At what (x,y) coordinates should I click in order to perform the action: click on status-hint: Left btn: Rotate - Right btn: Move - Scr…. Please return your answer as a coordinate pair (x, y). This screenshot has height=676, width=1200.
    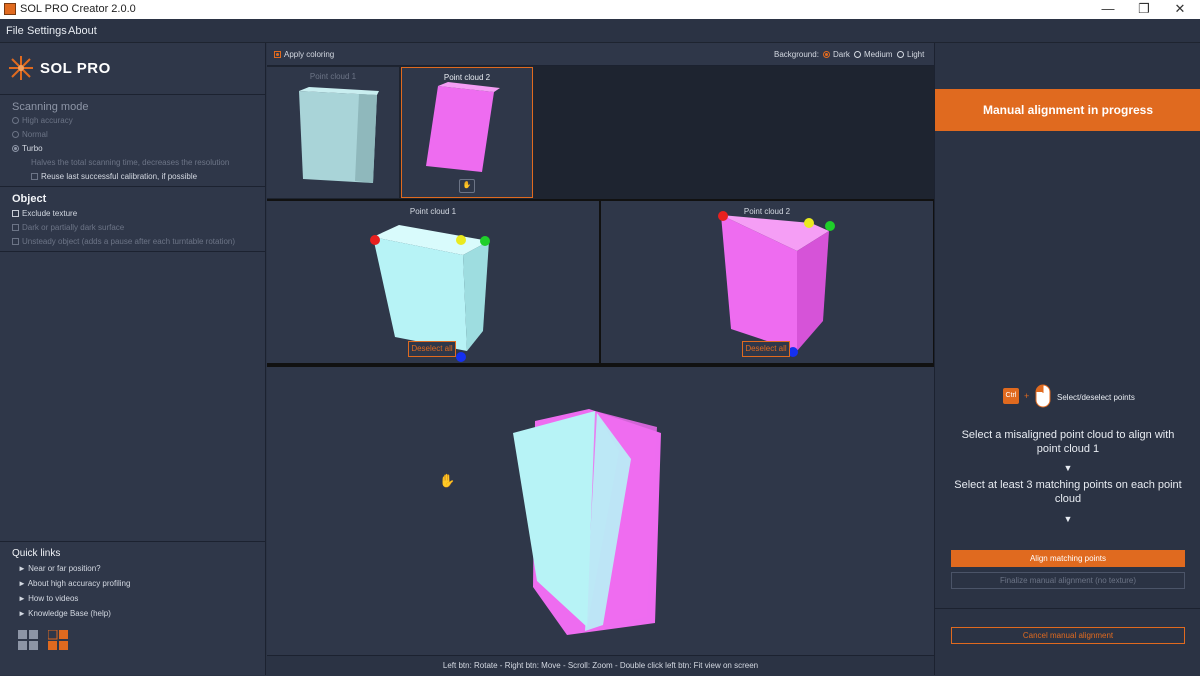
    Looking at the image, I should click on (600, 665).